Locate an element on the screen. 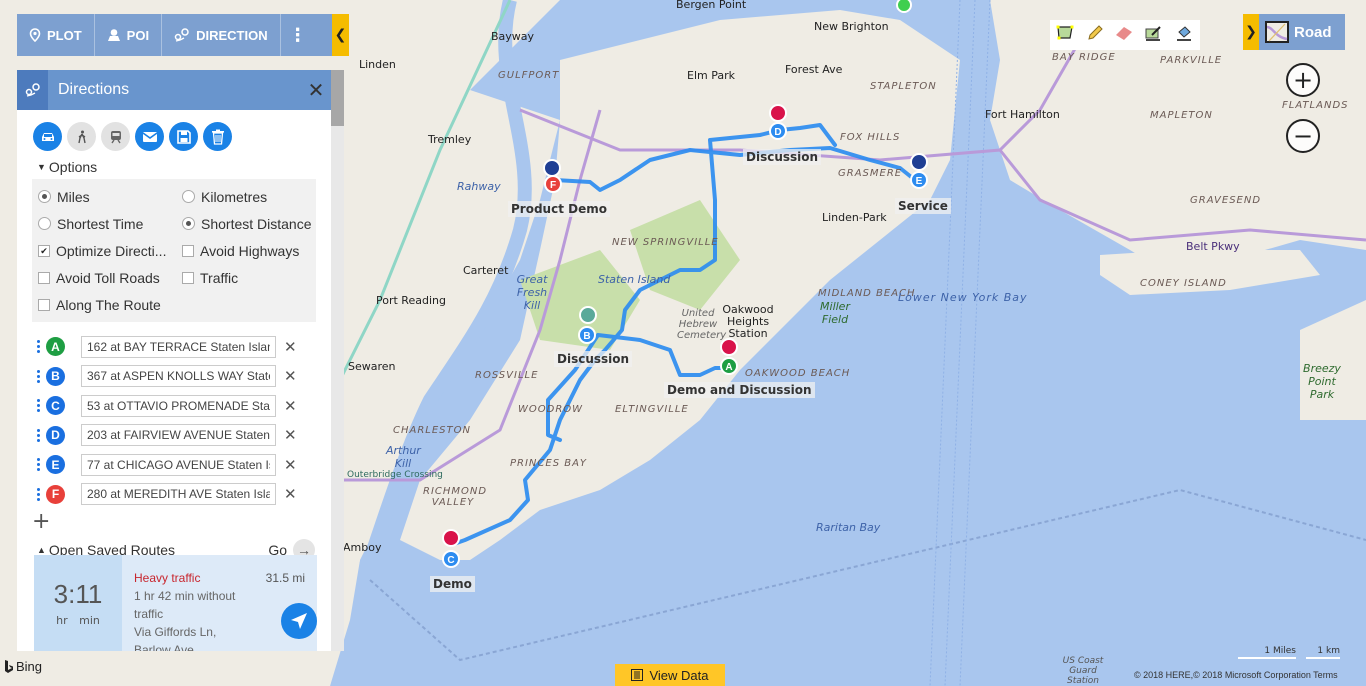  eraser-icon is located at coordinates (1124, 35).